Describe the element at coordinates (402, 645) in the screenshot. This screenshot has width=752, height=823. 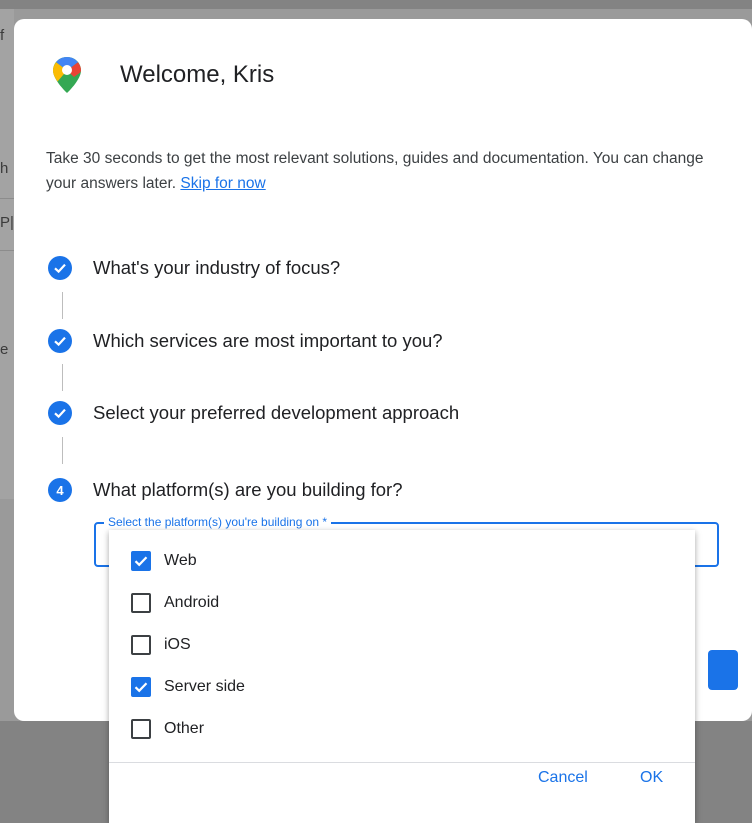
I see `option-ios: iOS` at that location.